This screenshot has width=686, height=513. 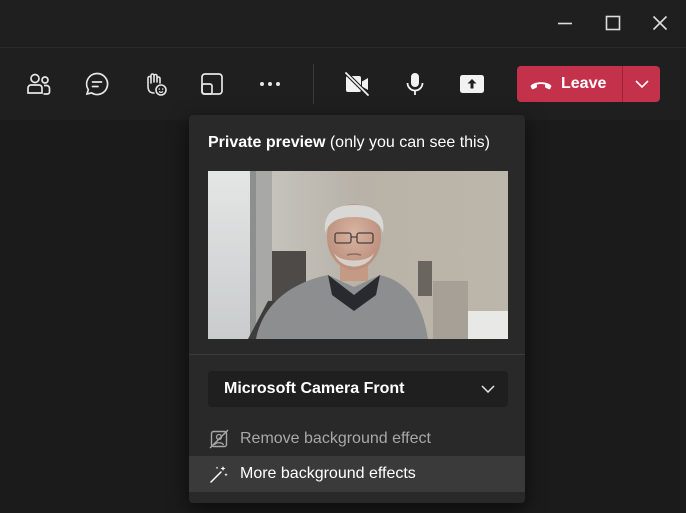 What do you see at coordinates (343, 23) in the screenshot?
I see `title-bar` at bounding box center [343, 23].